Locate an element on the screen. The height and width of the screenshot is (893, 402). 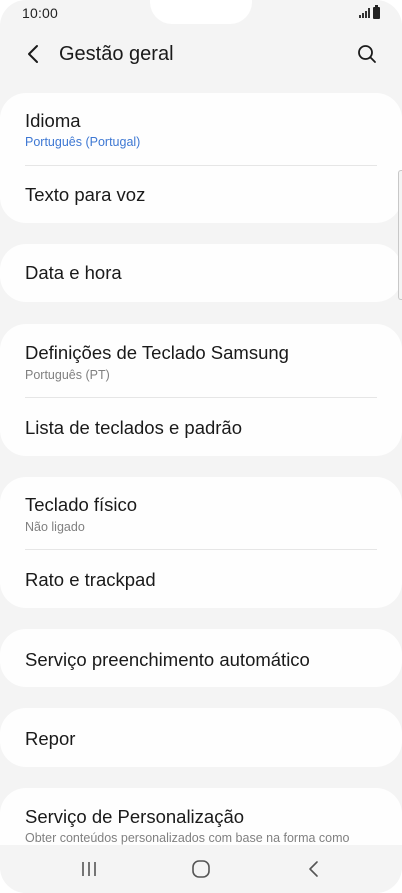
row-title: Definições de Teclado Samsung is located at coordinates (157, 352).